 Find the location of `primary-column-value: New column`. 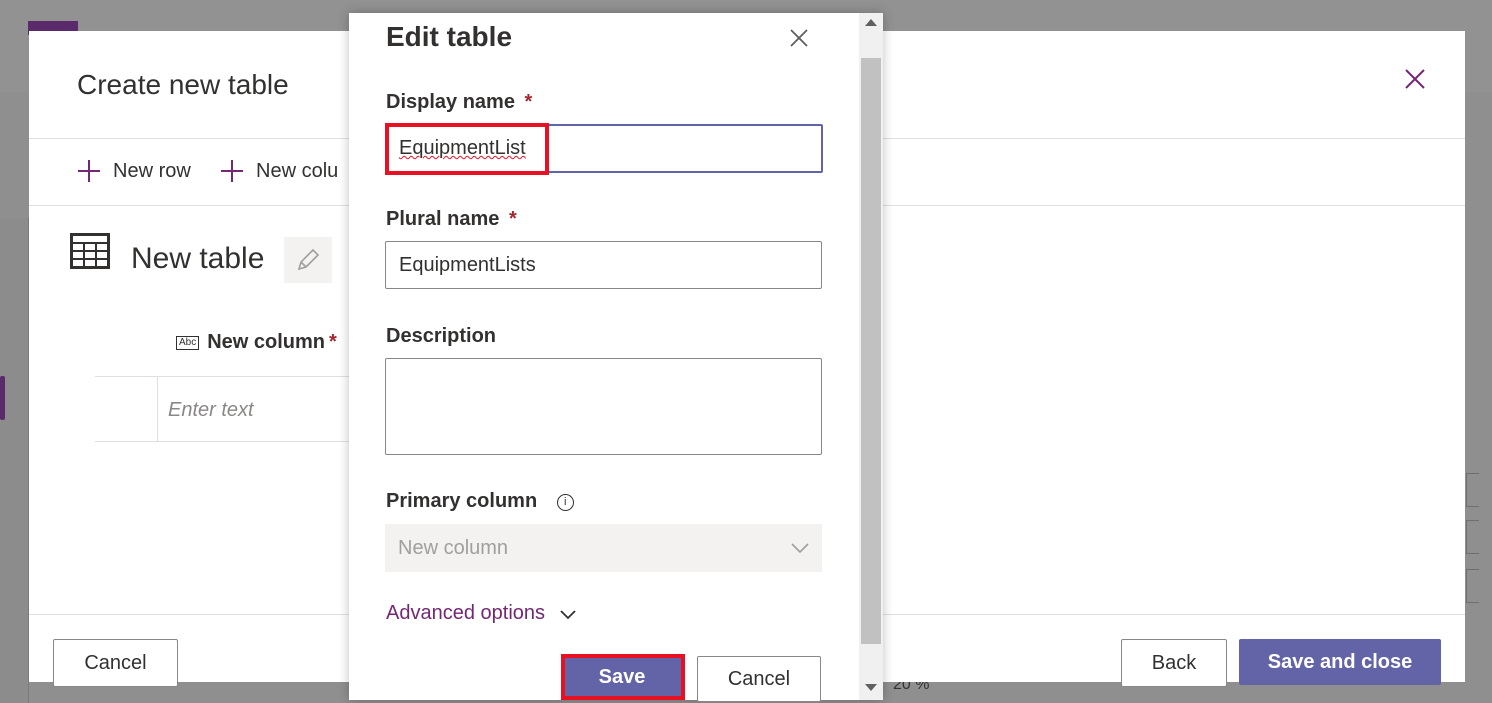

primary-column-value: New column is located at coordinates (453, 547).